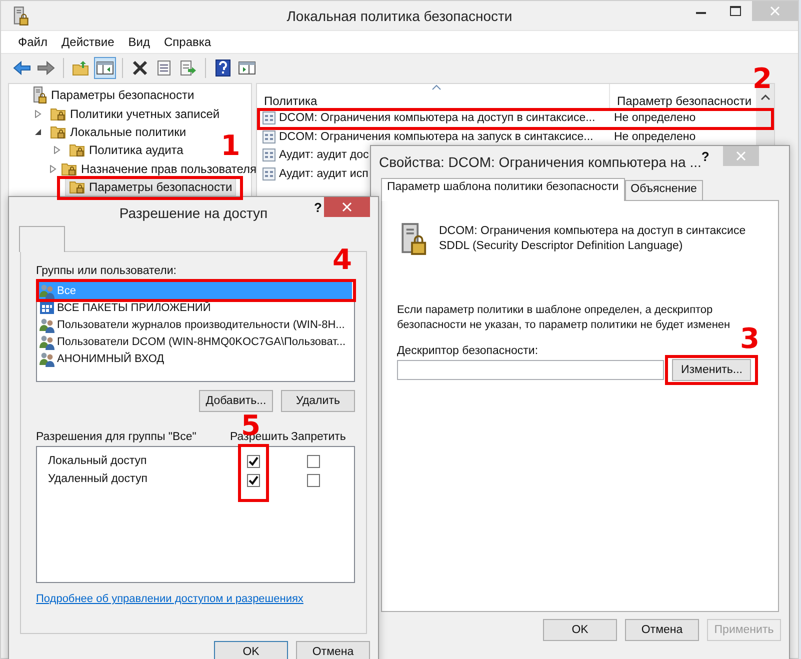  Describe the element at coordinates (164, 68) in the screenshot. I see `properties-icon` at that location.